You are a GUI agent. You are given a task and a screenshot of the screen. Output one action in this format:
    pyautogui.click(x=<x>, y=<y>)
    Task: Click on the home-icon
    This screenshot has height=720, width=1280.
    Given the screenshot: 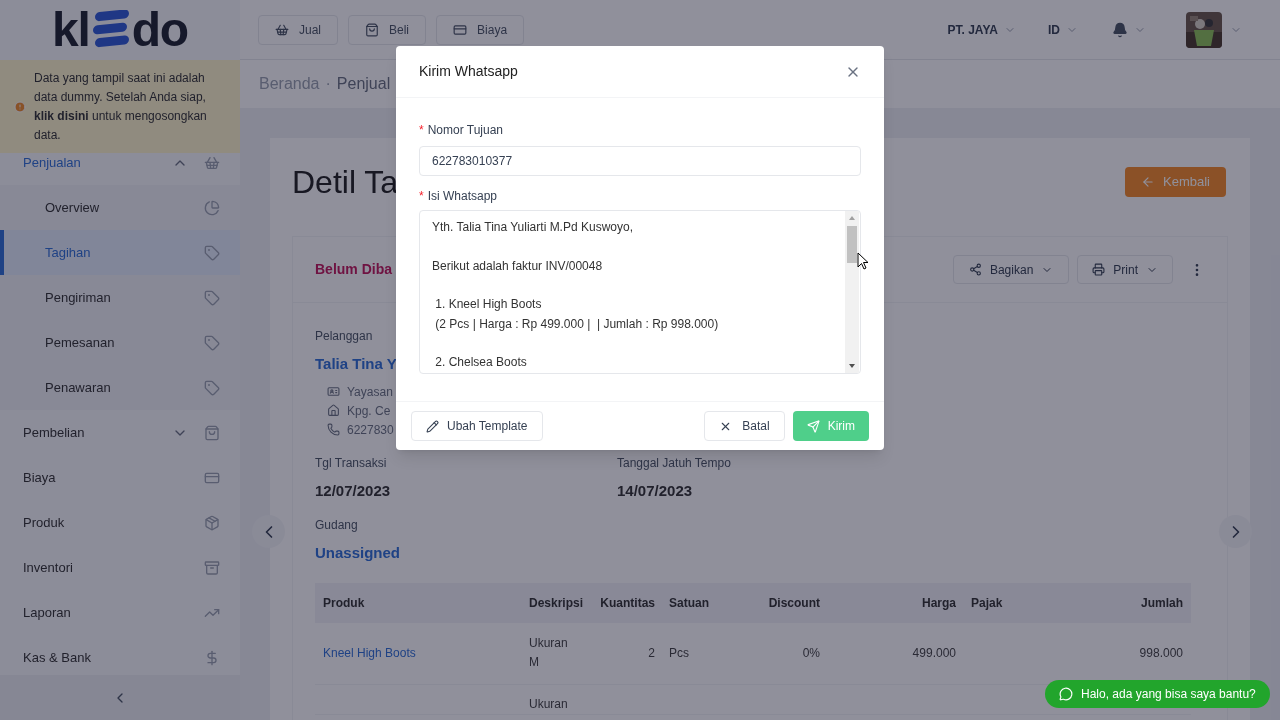 What is the action you would take?
    pyautogui.click(x=333, y=410)
    